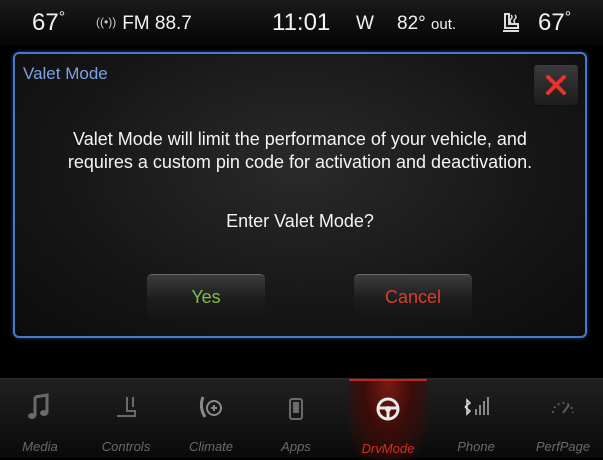  I want to click on yes-button-label: Yes, so click(206, 297).